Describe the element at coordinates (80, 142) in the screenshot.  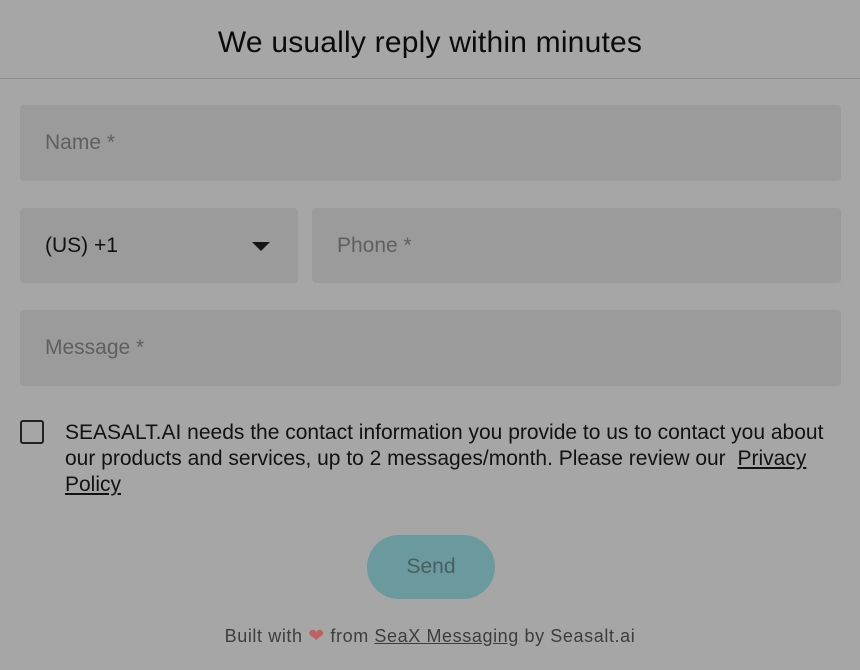
I see `name-placeholder: Name *` at that location.